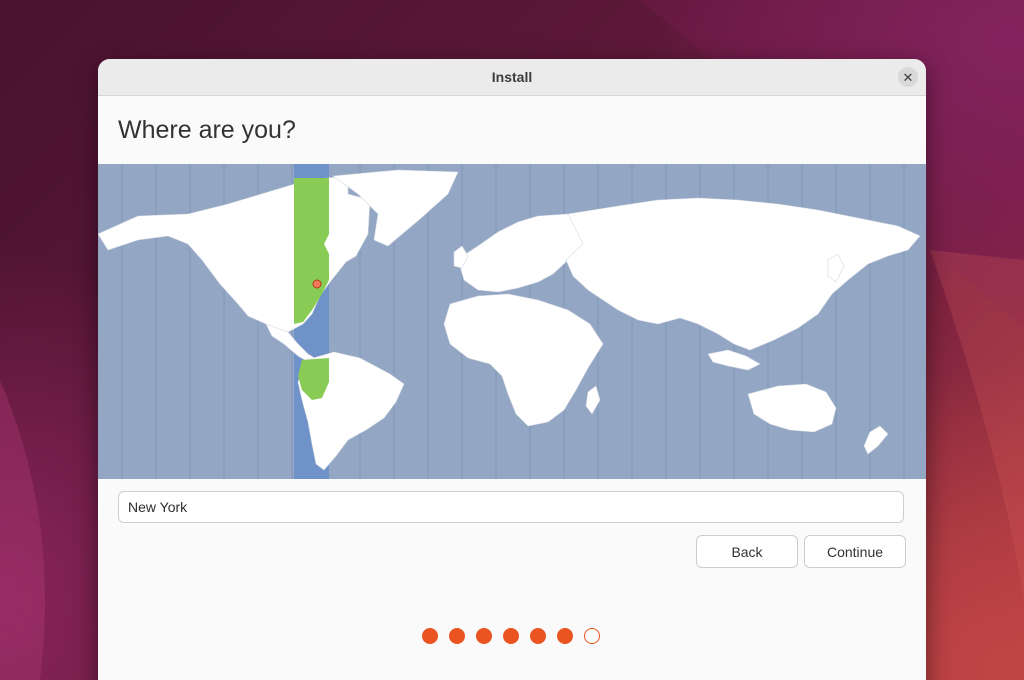 This screenshot has width=1024, height=680. Describe the element at coordinates (317, 284) in the screenshot. I see `location-marker` at that location.